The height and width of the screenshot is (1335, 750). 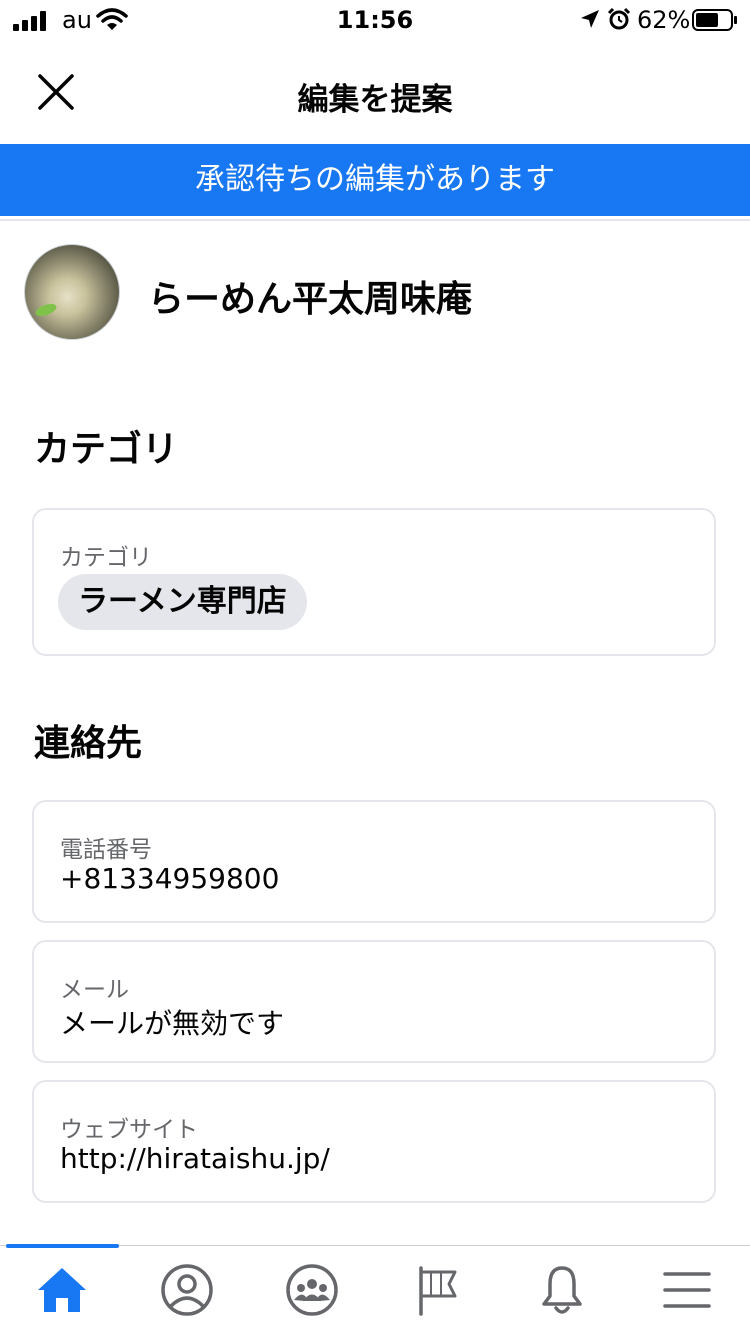 What do you see at coordinates (72, 292) in the screenshot?
I see `place-avatar` at bounding box center [72, 292].